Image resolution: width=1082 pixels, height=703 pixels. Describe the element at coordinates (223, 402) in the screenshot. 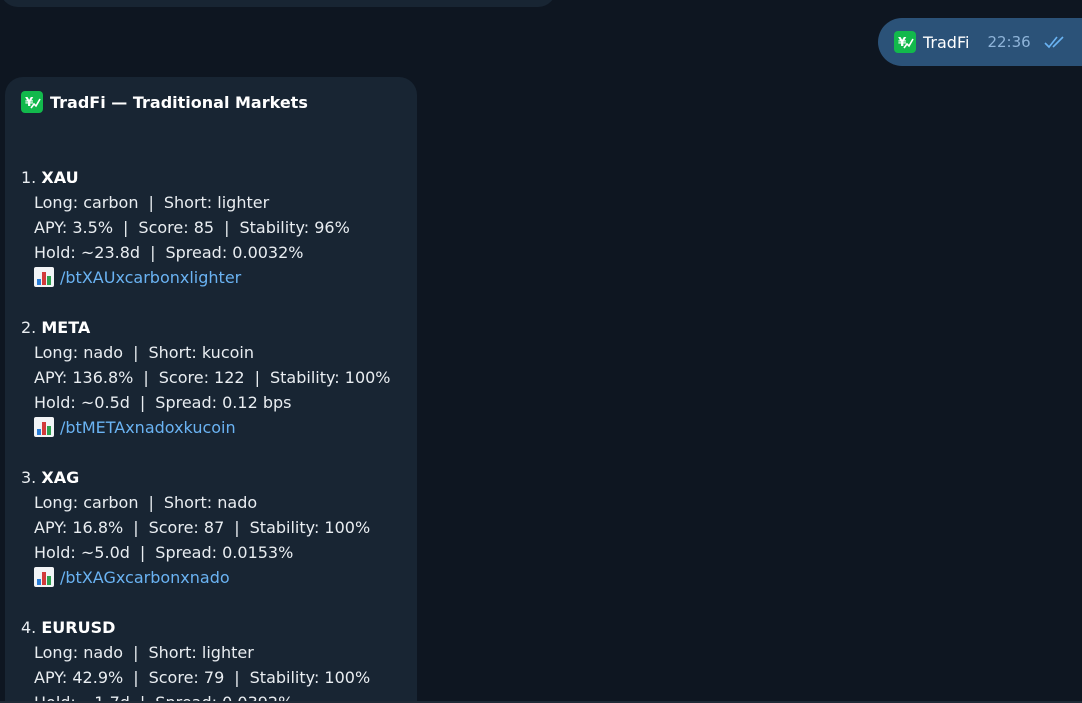

I see `spread-value: Spread: 0.12 bps` at that location.